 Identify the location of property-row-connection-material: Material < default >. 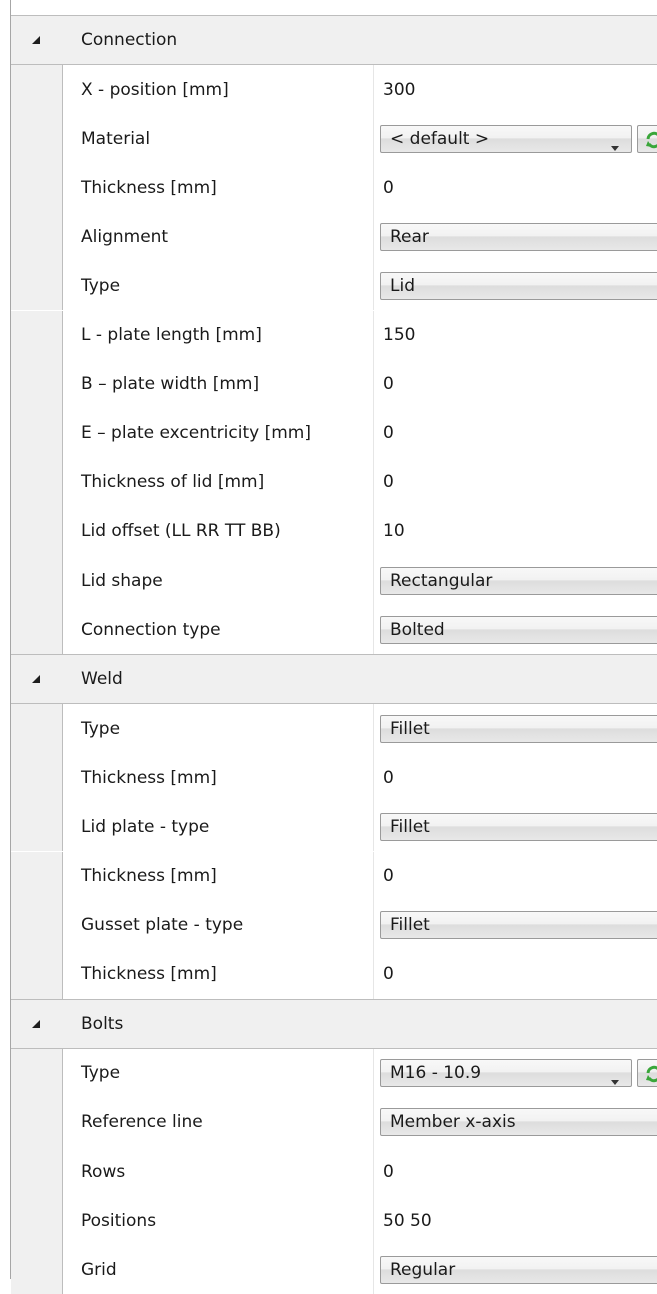
(334, 139).